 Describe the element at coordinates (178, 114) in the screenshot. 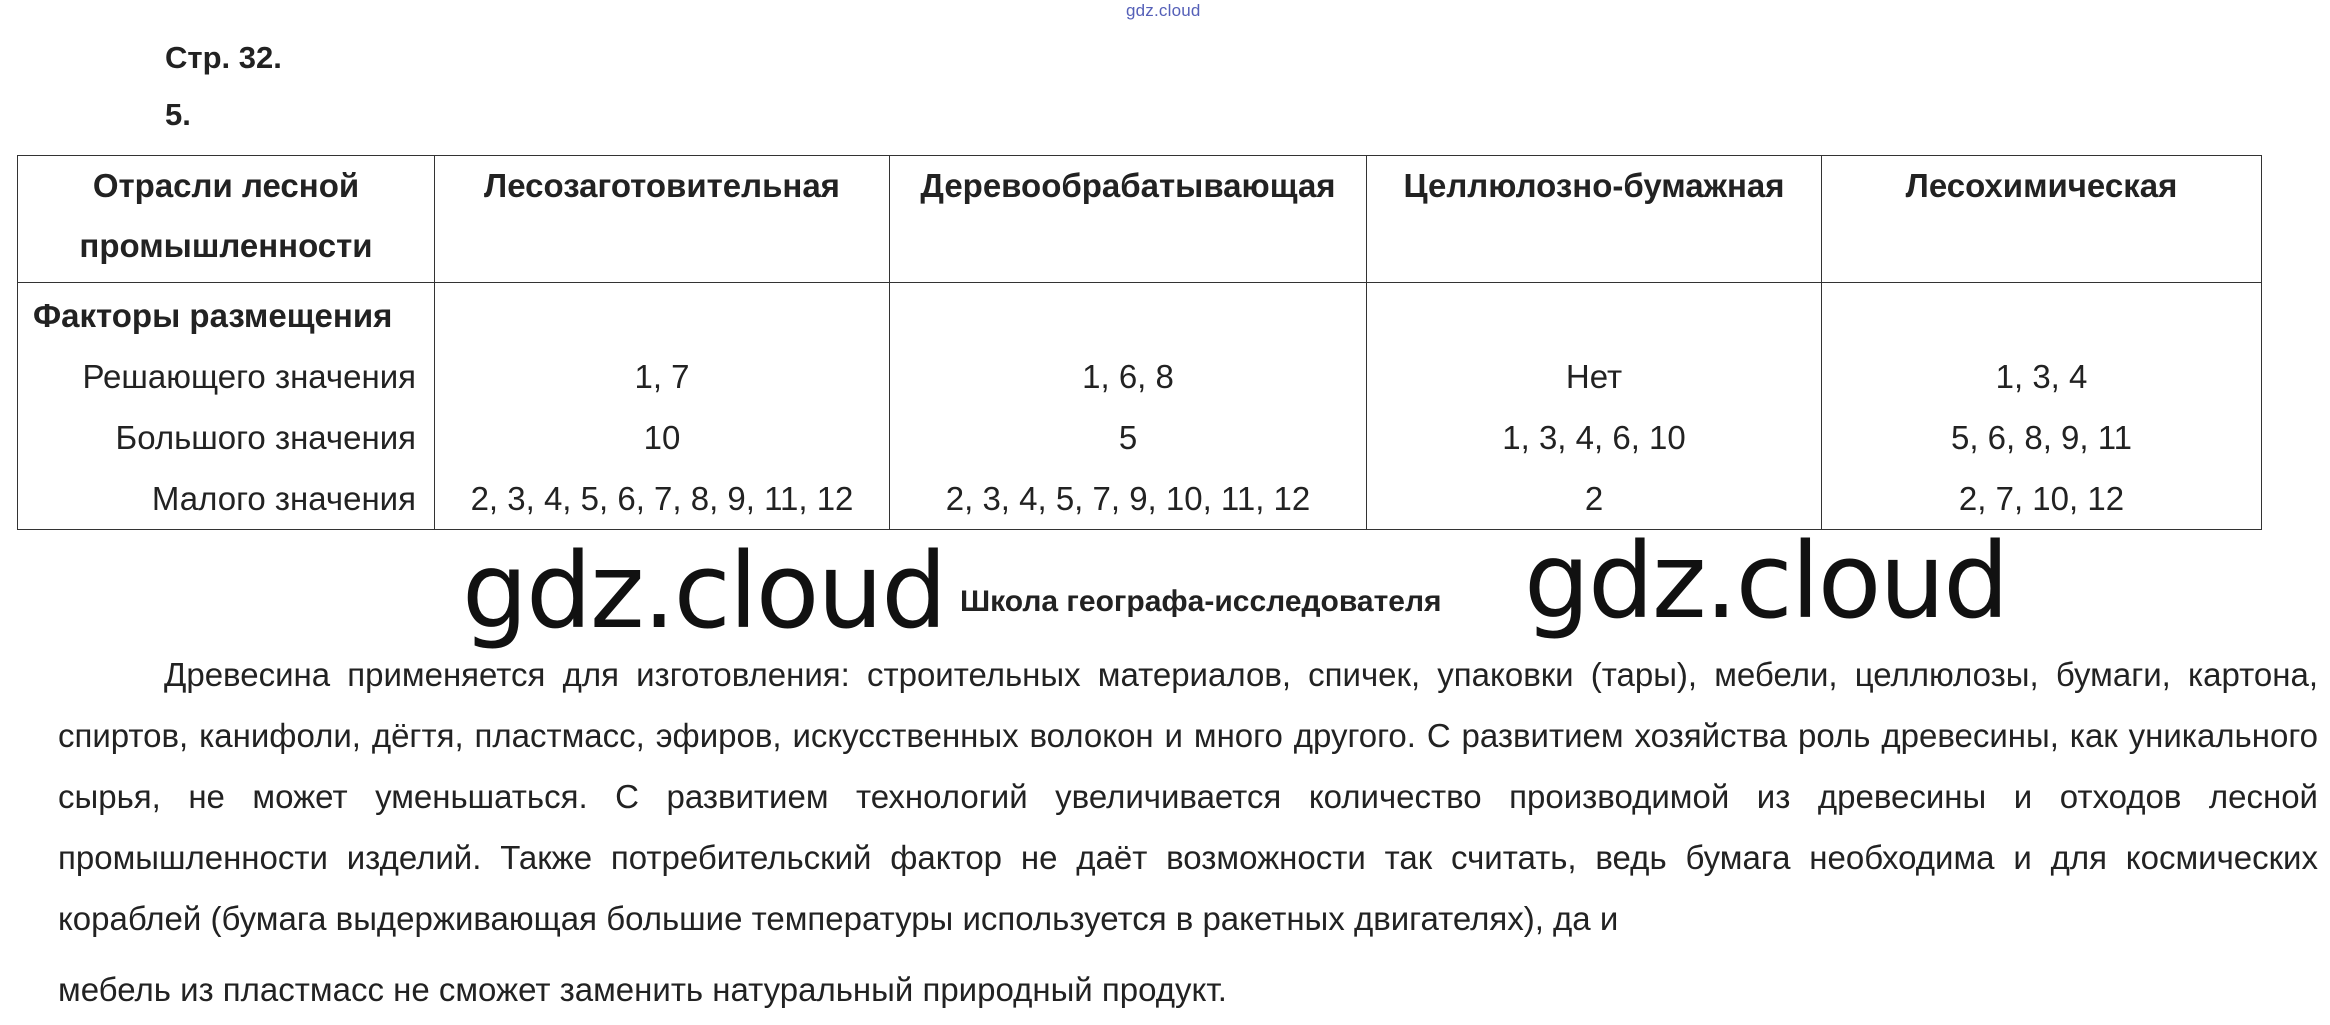

I see `task-number: 5.` at that location.